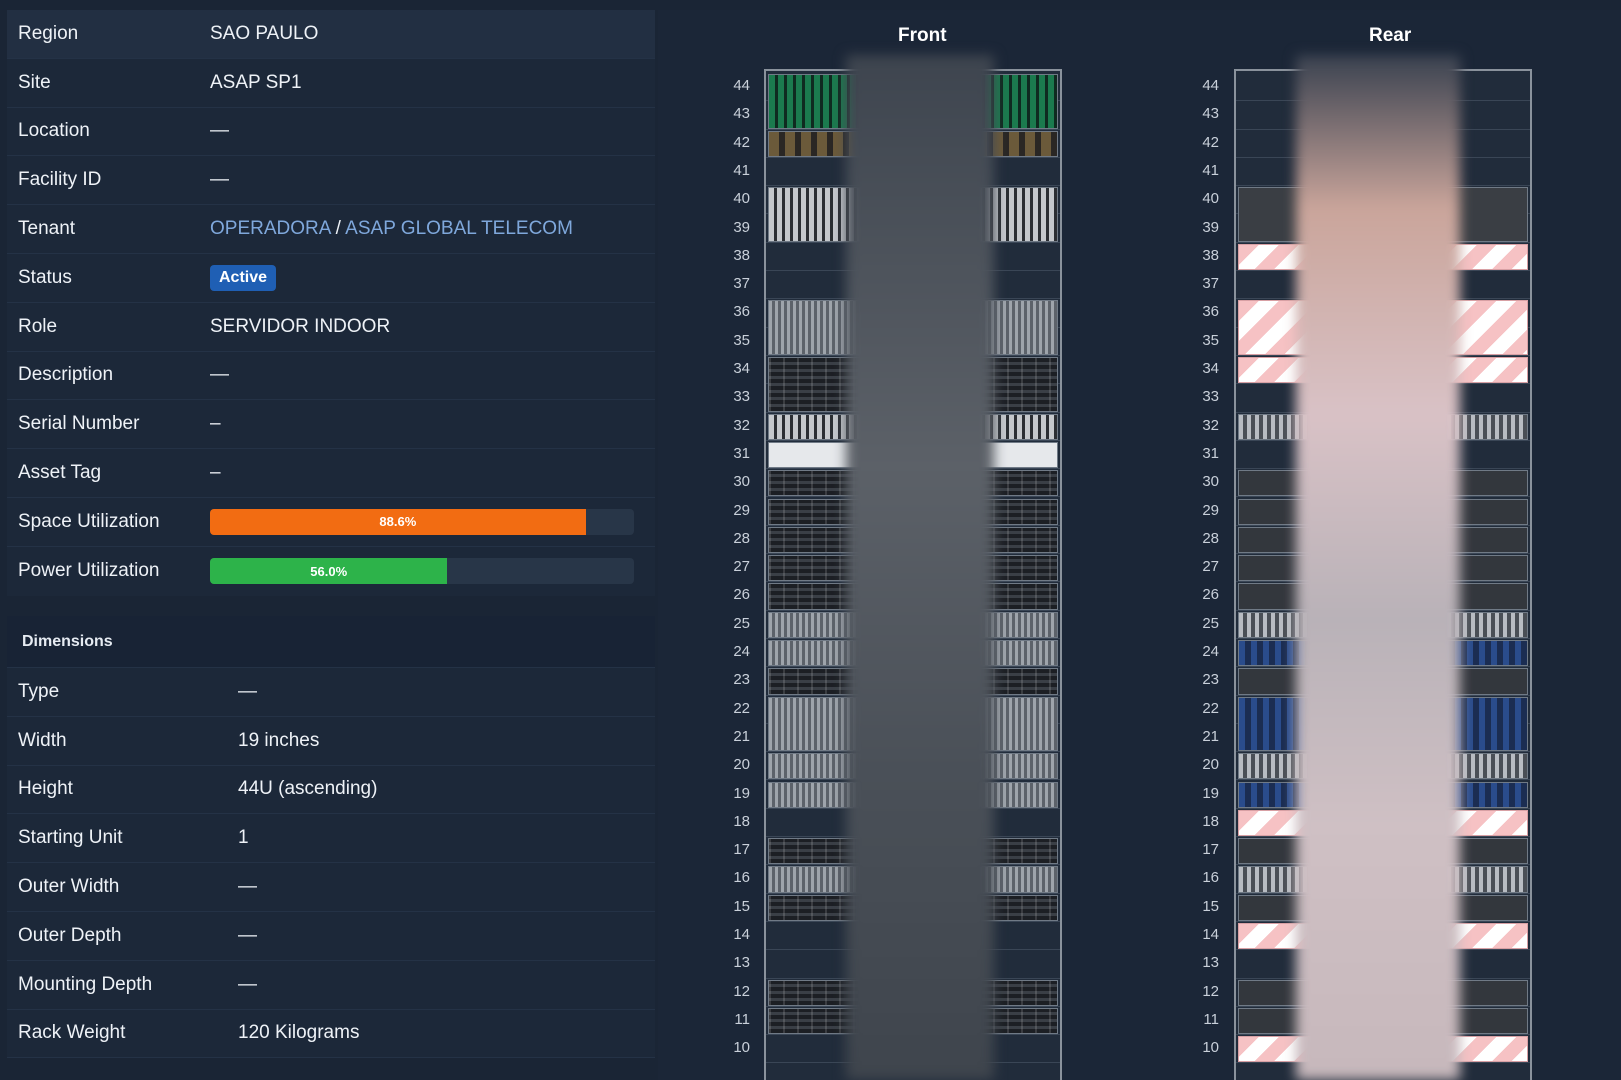  Describe the element at coordinates (219, 180) in the screenshot. I see `facility-value: —` at that location.